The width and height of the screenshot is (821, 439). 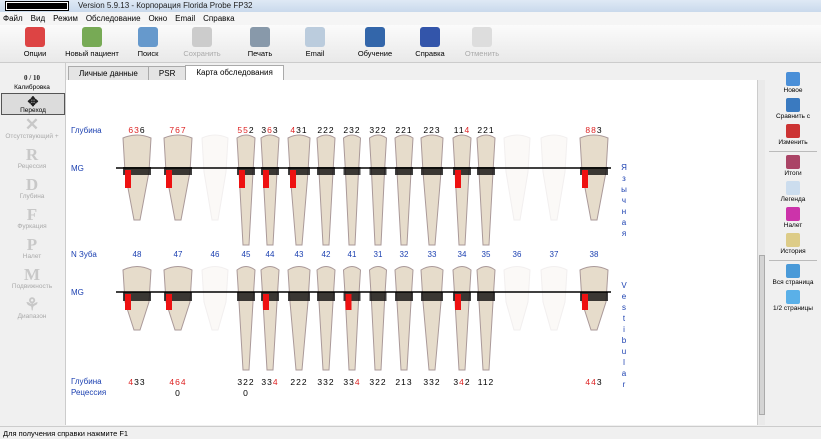 What do you see at coordinates (793, 302) in the screenshot?
I see `right-tool-10: 1/2 страницы` at bounding box center [793, 302].